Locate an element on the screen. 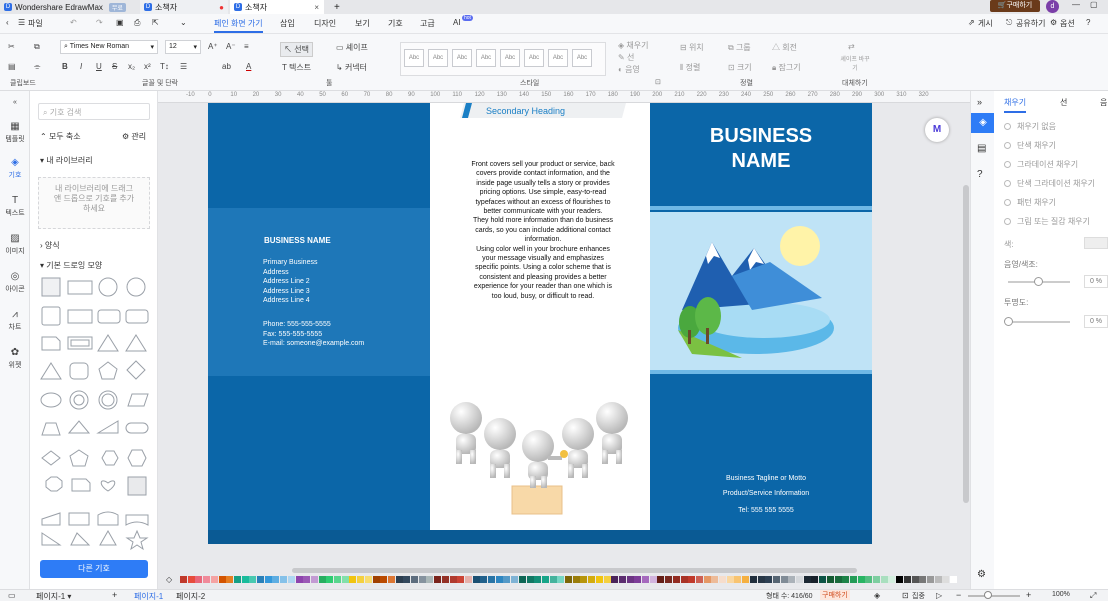  page-tab-2: 페이지-2 is located at coordinates (190, 596).